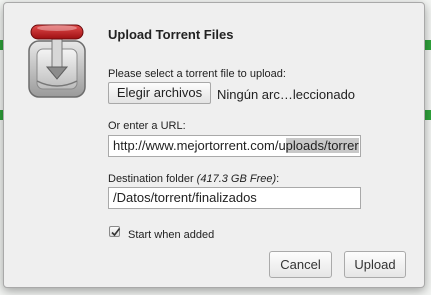 The image size is (431, 295). What do you see at coordinates (322, 145) in the screenshot?
I see `url-input-selected-text: ploads/torrer` at bounding box center [322, 145].